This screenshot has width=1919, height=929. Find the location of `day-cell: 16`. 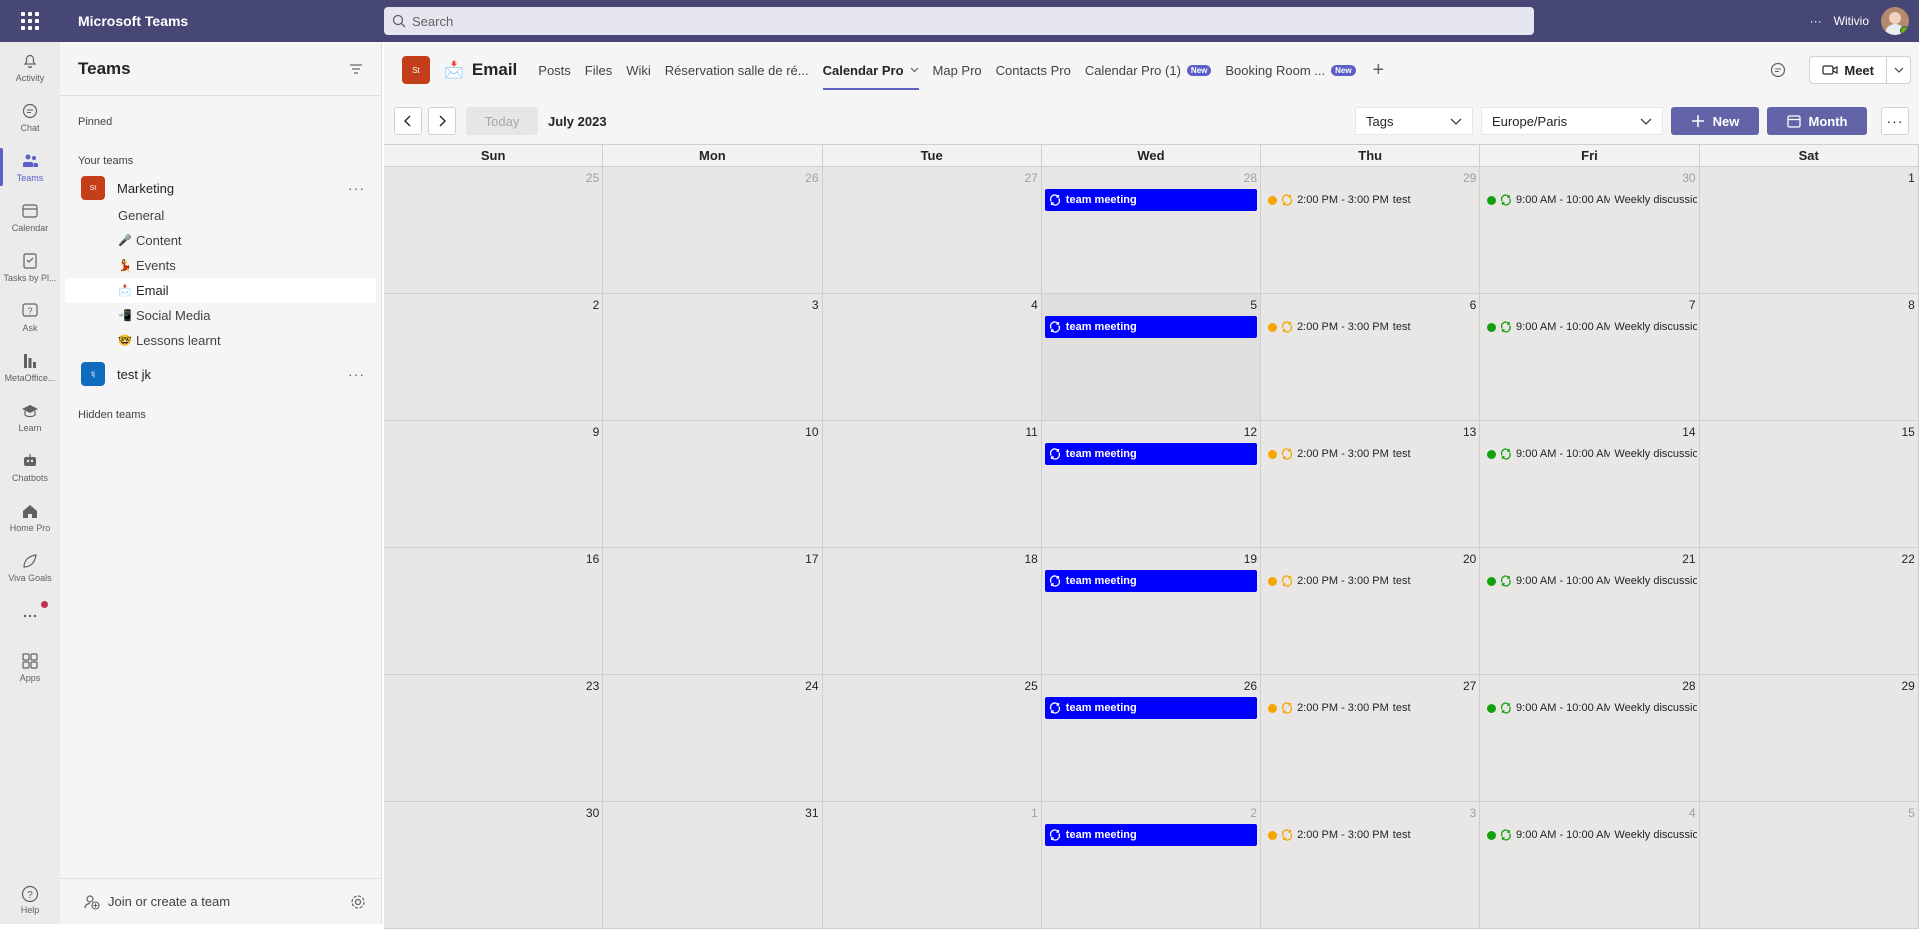

day-cell: 16 is located at coordinates (494, 611).